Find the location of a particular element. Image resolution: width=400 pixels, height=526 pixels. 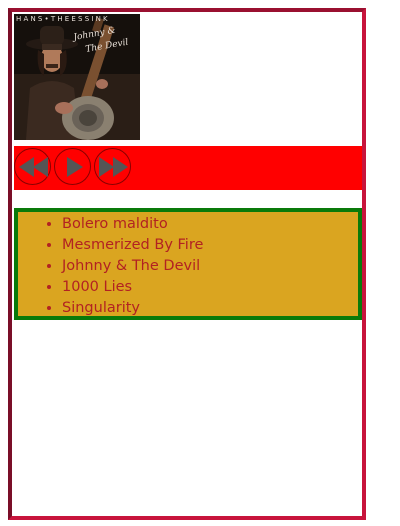

previous-icon is located at coordinates (33, 167).